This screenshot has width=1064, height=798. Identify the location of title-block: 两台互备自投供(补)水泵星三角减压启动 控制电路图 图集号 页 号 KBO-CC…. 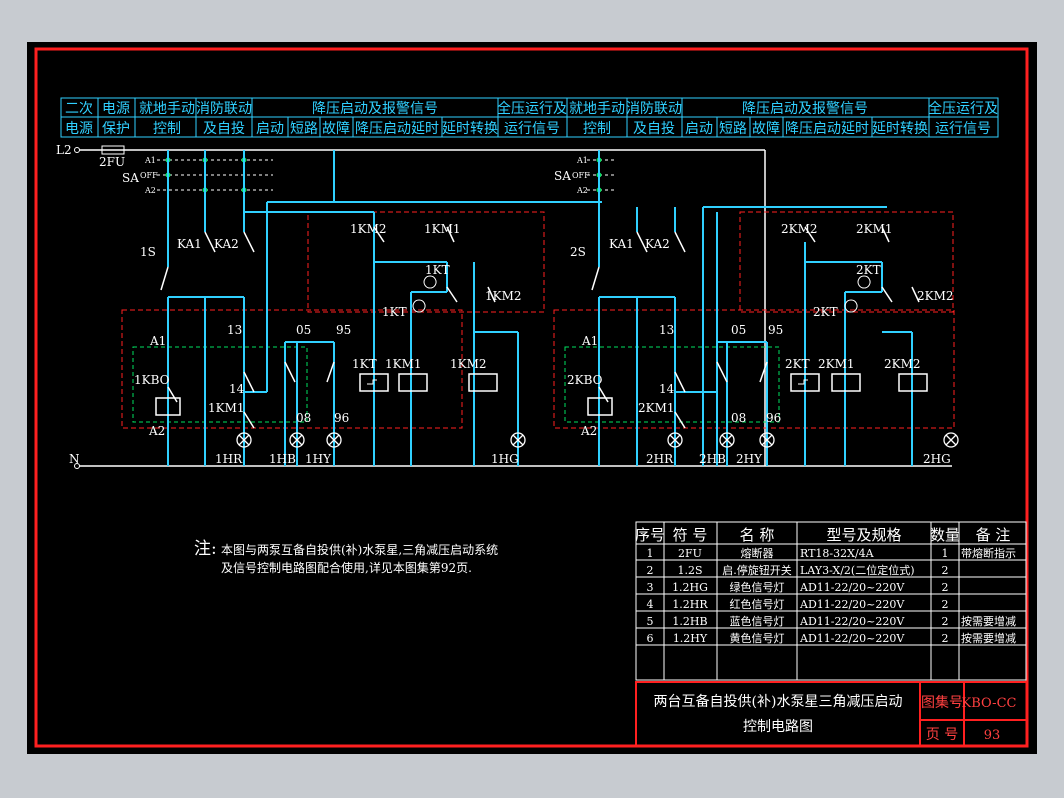
(831, 714).